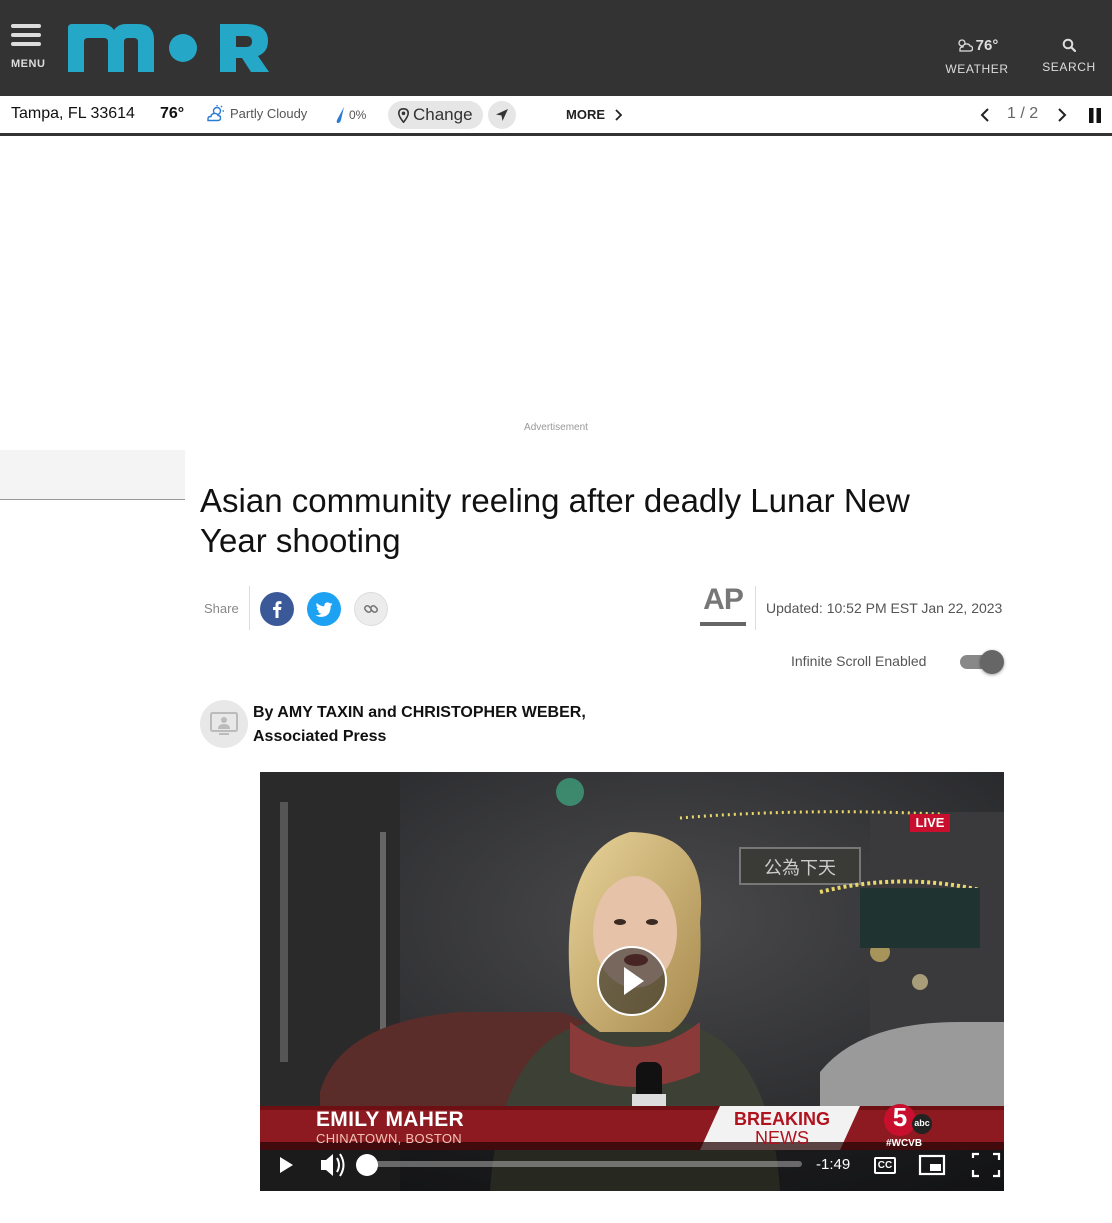 The height and width of the screenshot is (1223, 1112). What do you see at coordinates (28, 64) in the screenshot?
I see `menu-label: MENU` at bounding box center [28, 64].